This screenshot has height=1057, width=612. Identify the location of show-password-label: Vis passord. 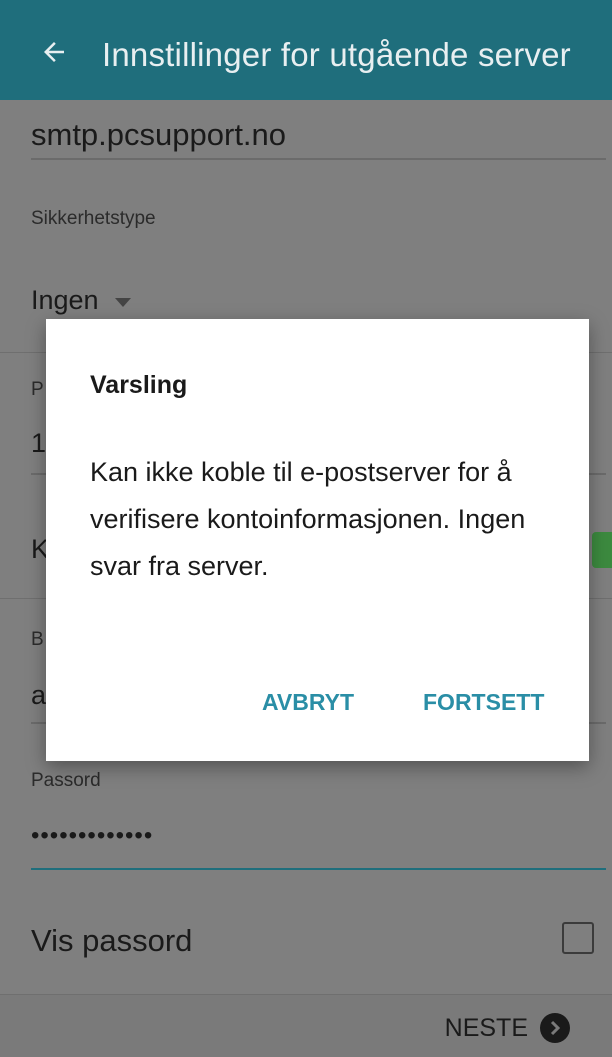
(112, 940).